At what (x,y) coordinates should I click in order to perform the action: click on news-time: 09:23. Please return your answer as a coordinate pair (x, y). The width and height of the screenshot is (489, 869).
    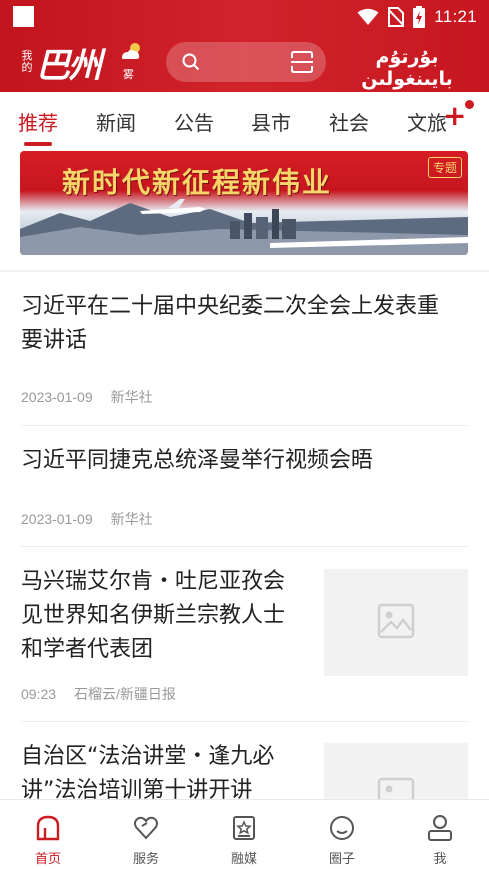
    Looking at the image, I should click on (39, 694).